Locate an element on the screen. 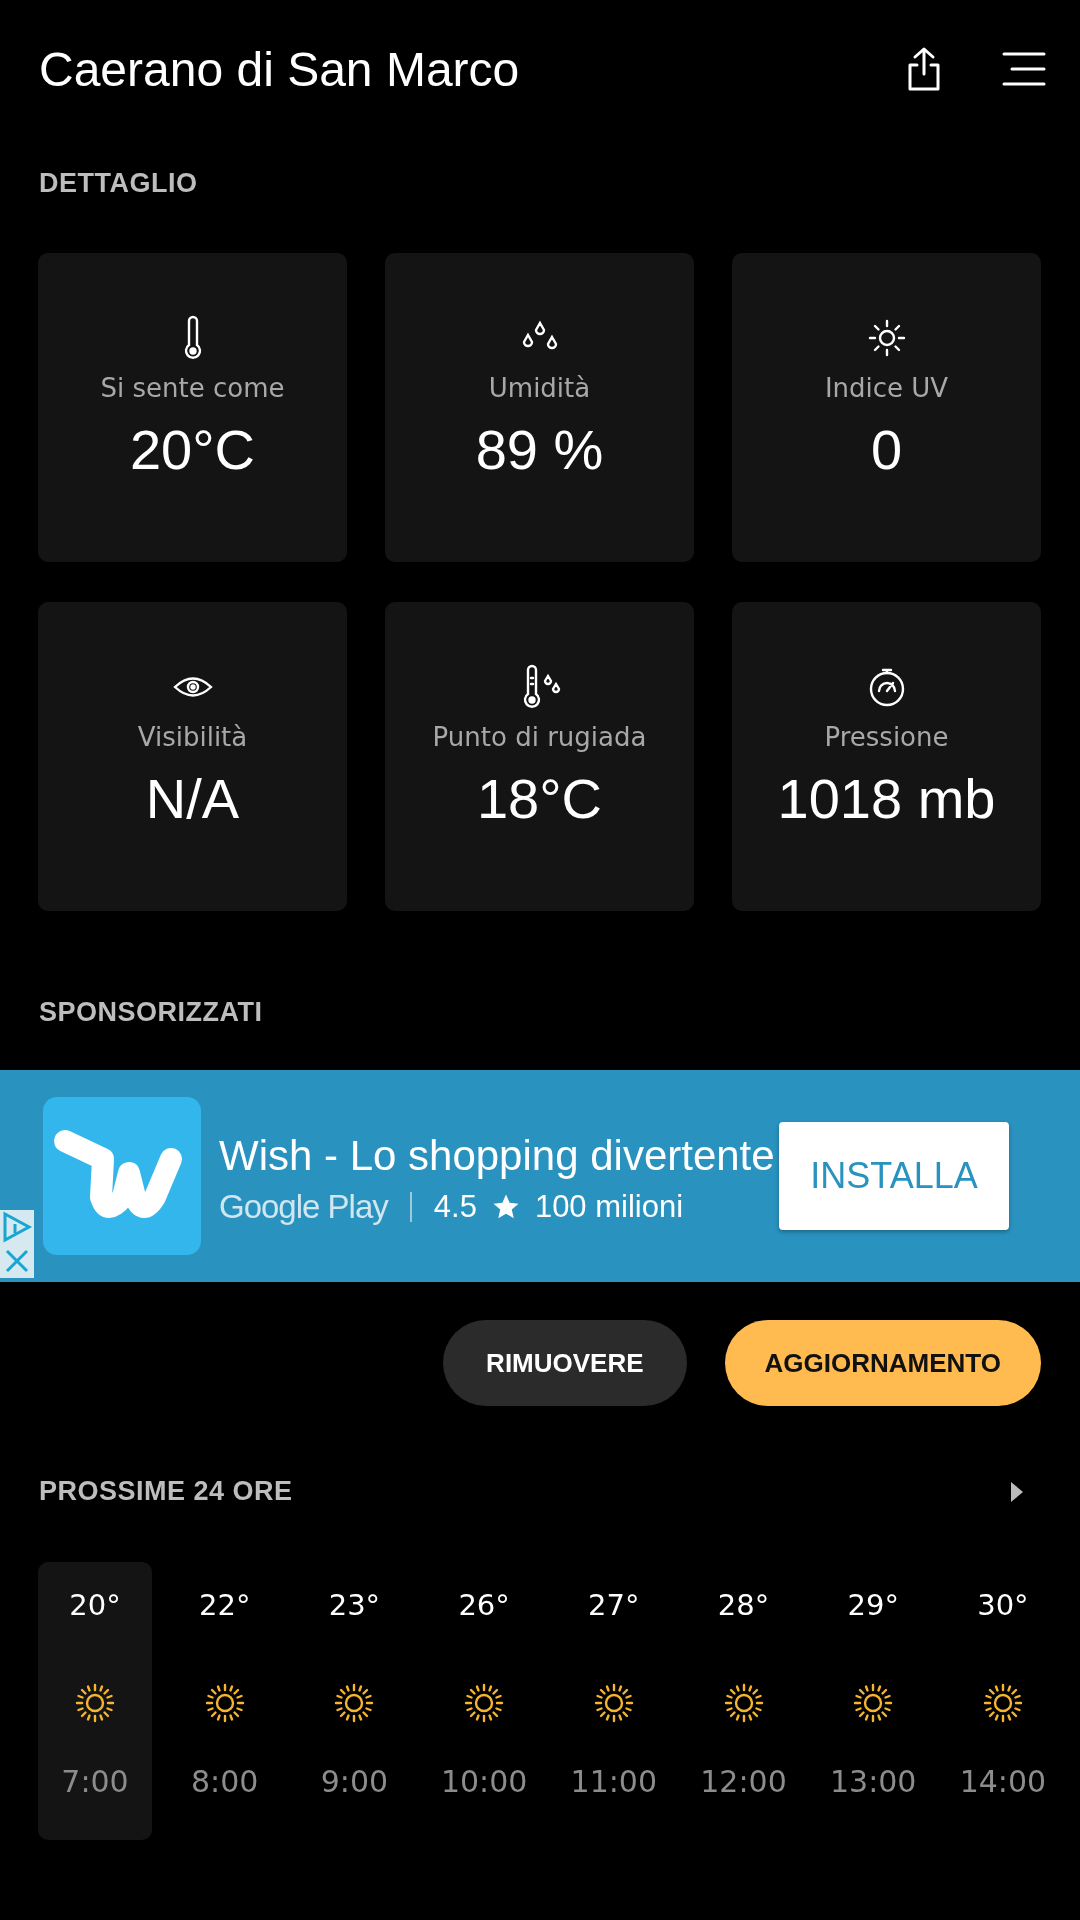 This screenshot has height=1920, width=1080. detail-value: 20°C is located at coordinates (192, 449).